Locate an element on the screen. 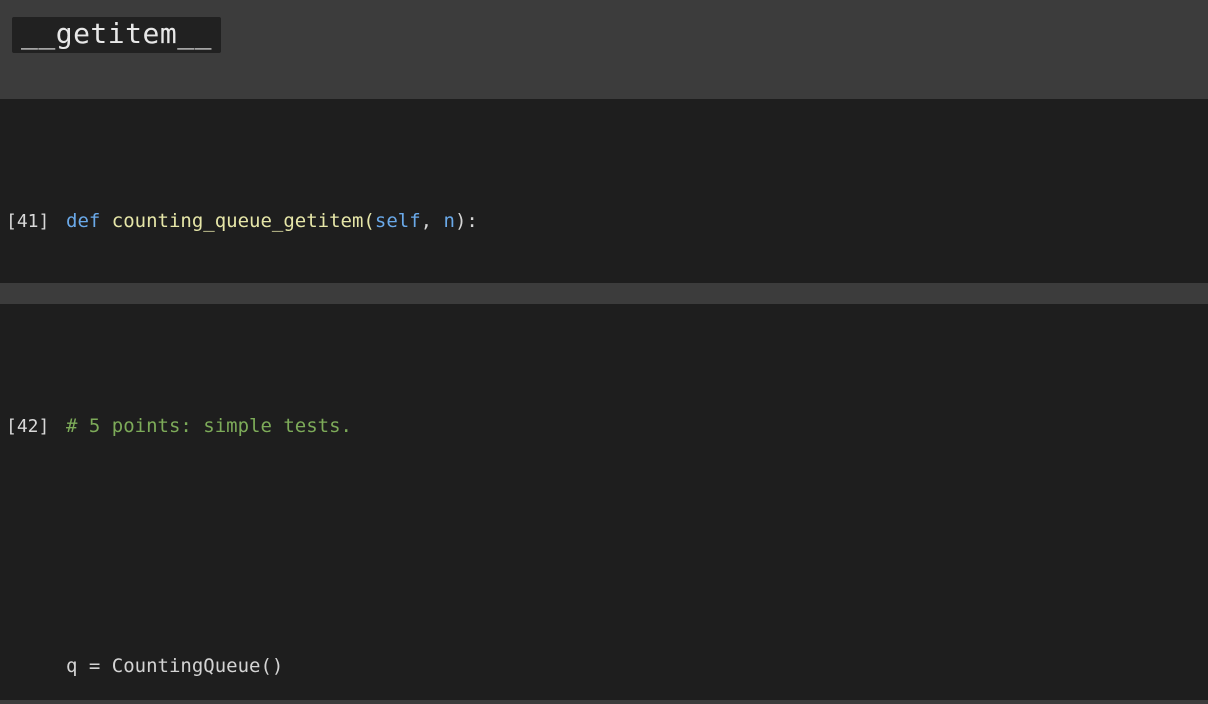  token-close-colon: ): is located at coordinates (466, 221).